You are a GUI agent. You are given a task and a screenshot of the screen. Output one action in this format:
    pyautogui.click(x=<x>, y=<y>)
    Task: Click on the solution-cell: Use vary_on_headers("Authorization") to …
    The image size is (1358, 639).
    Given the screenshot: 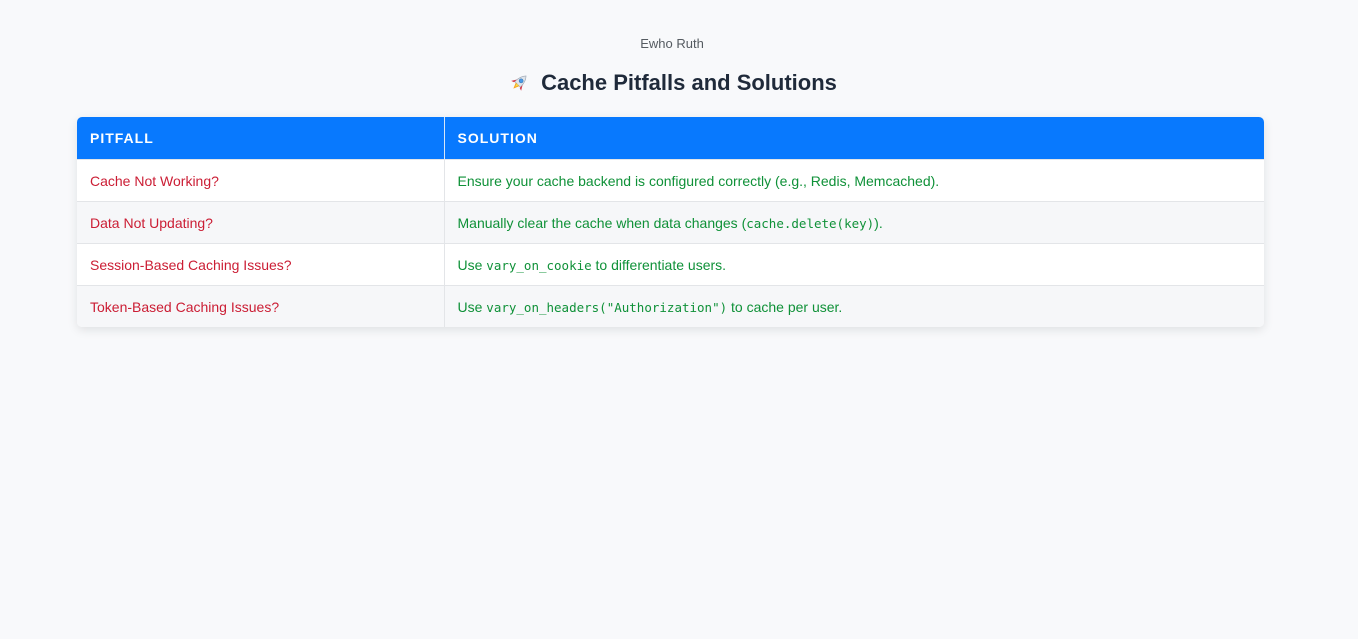 What is the action you would take?
    pyautogui.click(x=853, y=306)
    